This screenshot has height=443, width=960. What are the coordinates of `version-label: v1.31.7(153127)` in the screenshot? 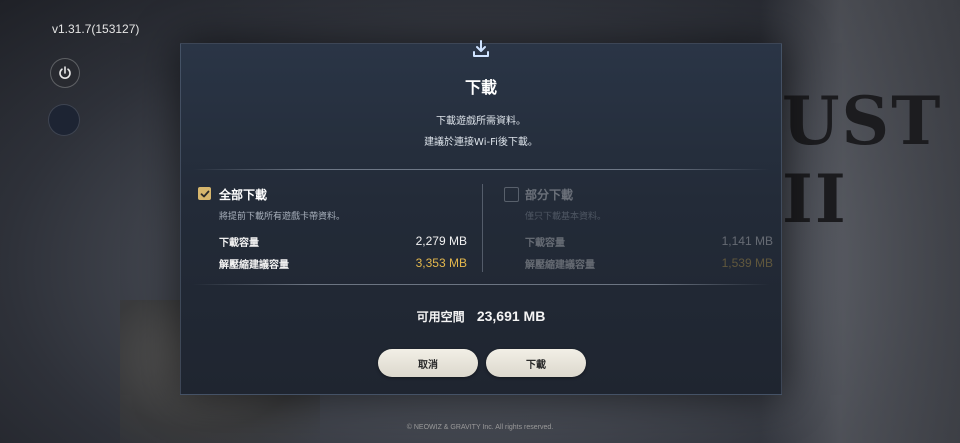 It's located at (96, 29).